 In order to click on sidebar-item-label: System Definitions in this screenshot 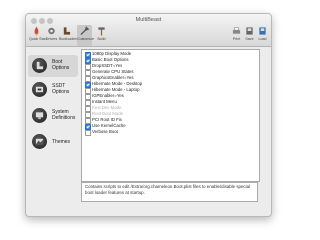, I will do `click(64, 115)`.